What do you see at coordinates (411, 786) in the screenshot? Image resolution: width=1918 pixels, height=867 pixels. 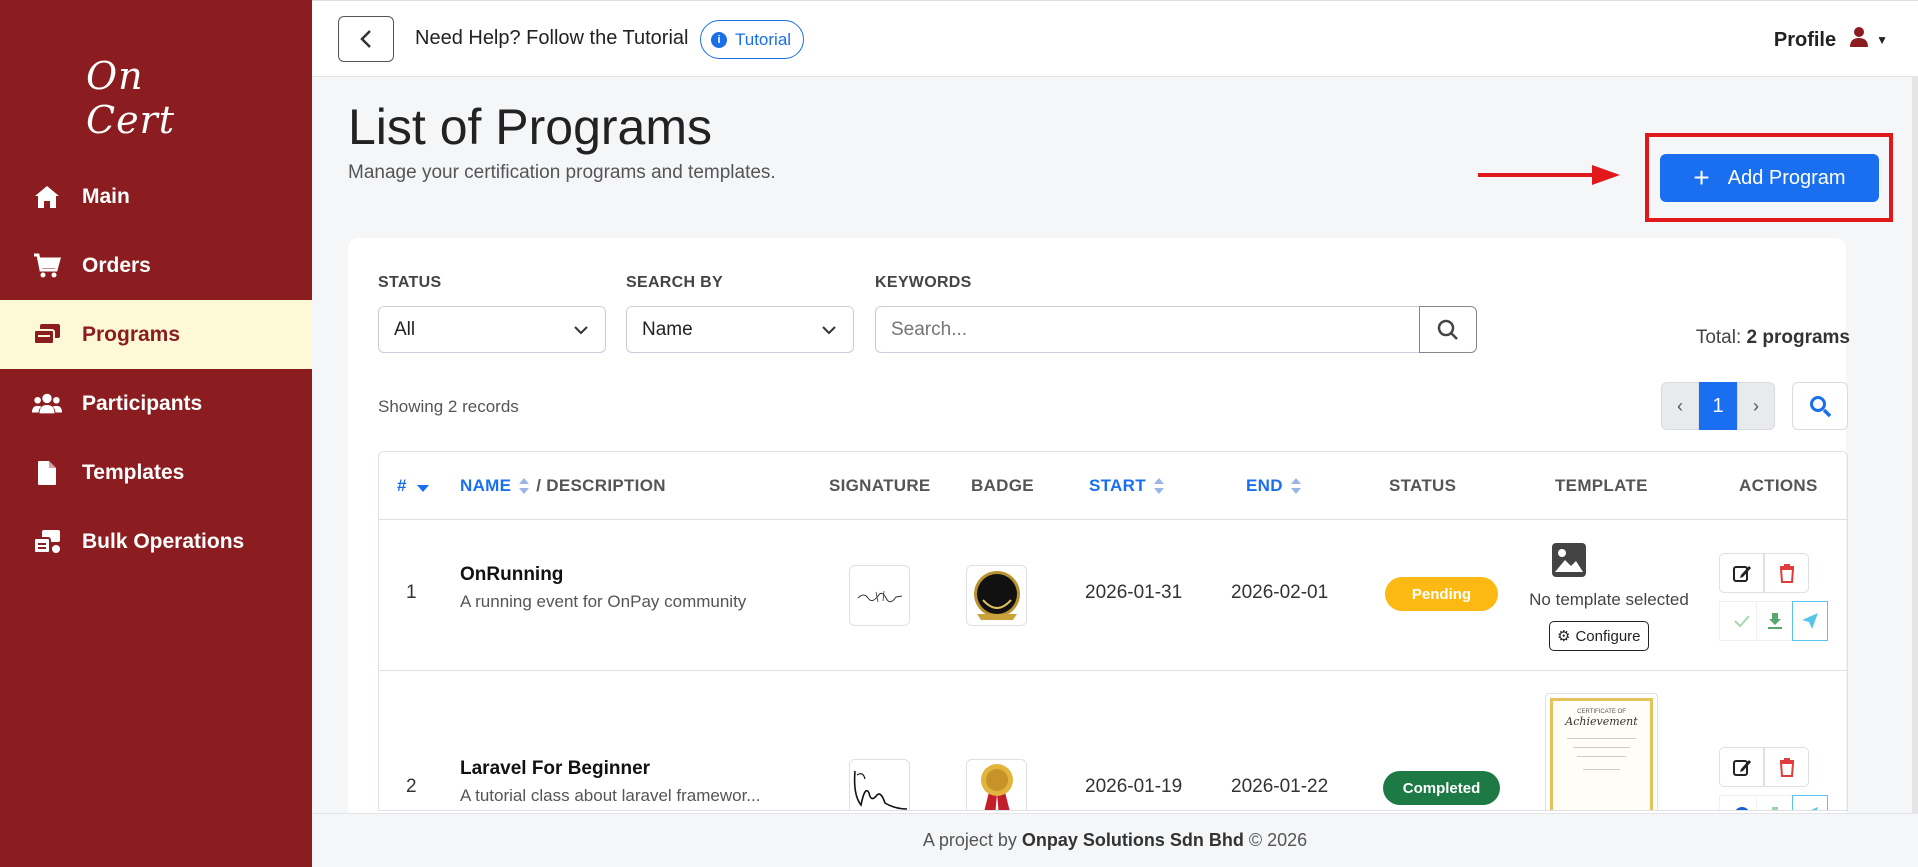 I see `row-num: 2` at bounding box center [411, 786].